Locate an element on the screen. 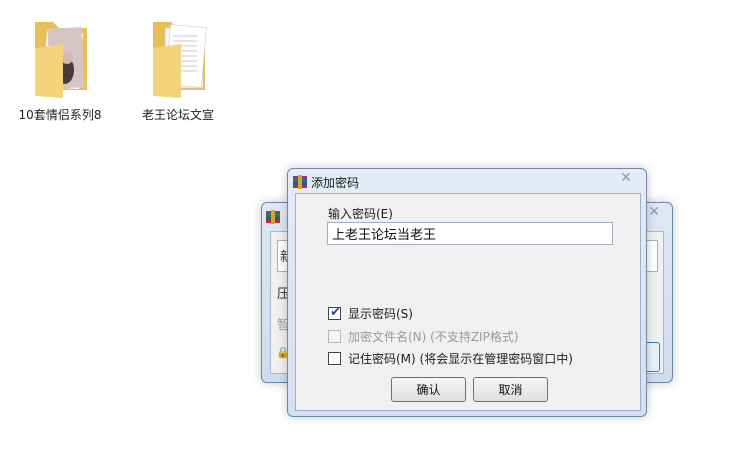 This screenshot has width=740, height=476. close-button: ✕ is located at coordinates (626, 178).